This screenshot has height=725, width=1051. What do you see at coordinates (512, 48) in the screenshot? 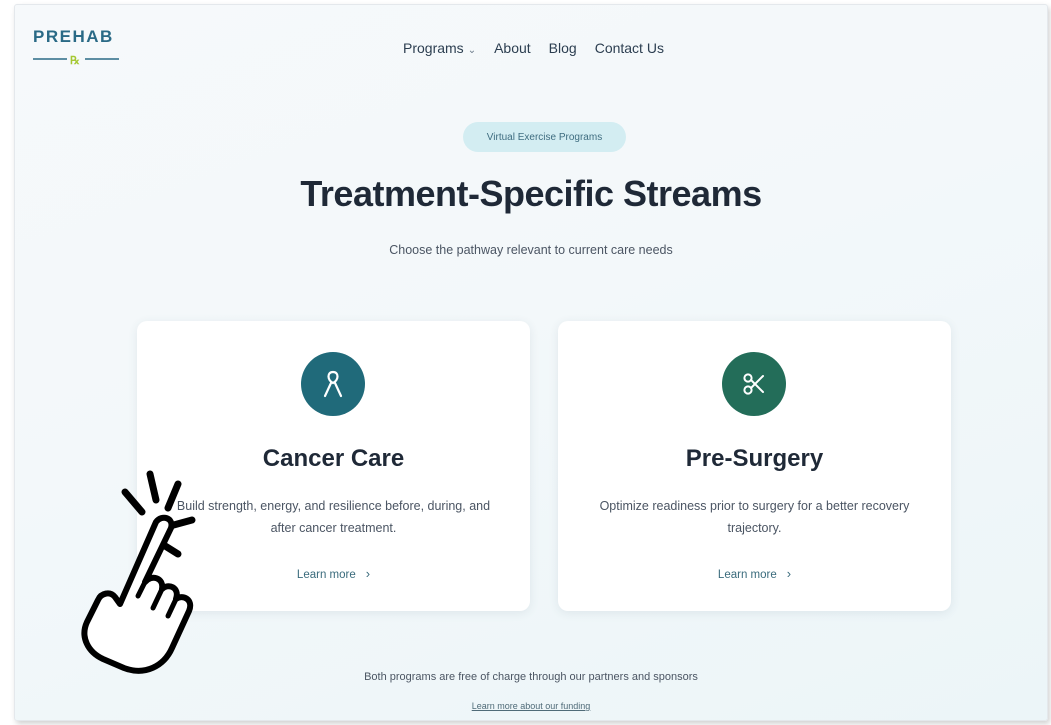
I see `nav-about: About` at bounding box center [512, 48].